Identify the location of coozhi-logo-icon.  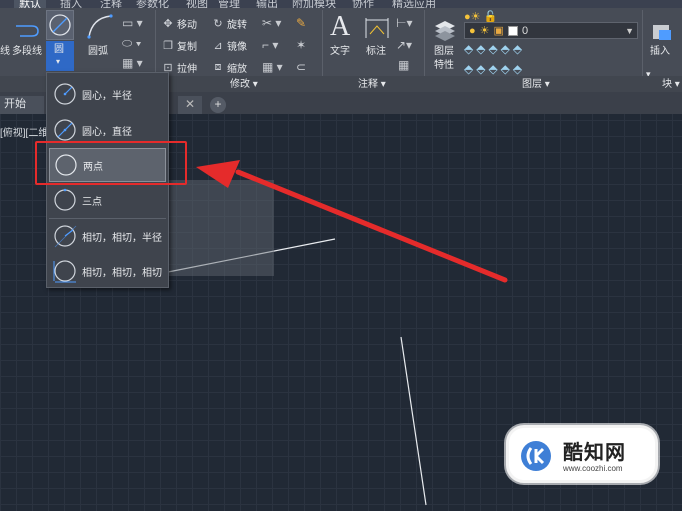
(536, 456).